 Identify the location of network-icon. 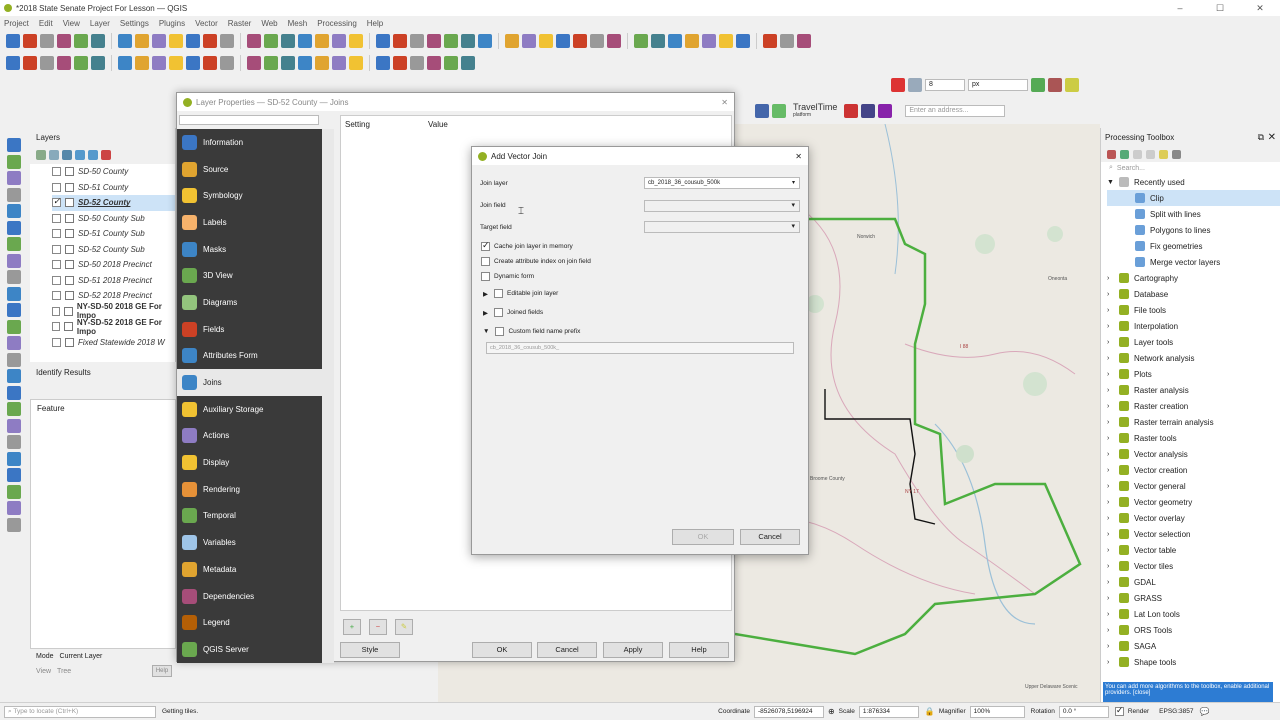
(885, 111).